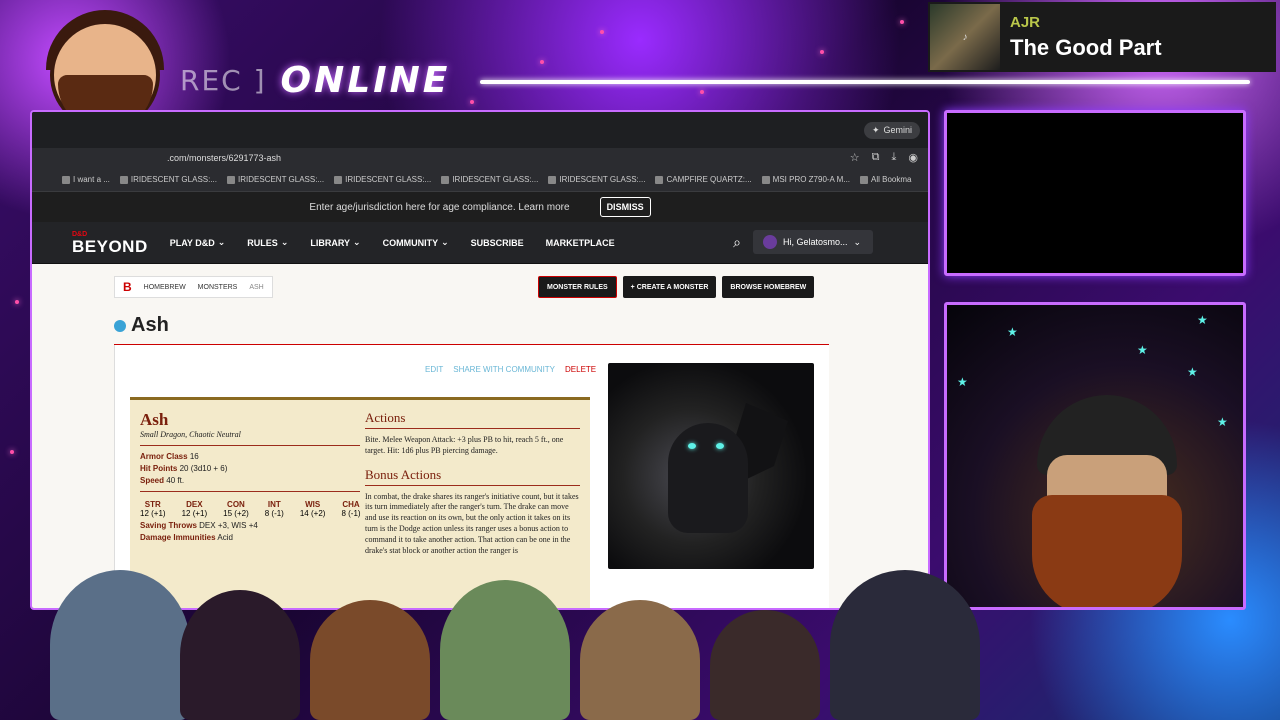  I want to click on all-bookmarks: All Bookma, so click(885, 179).